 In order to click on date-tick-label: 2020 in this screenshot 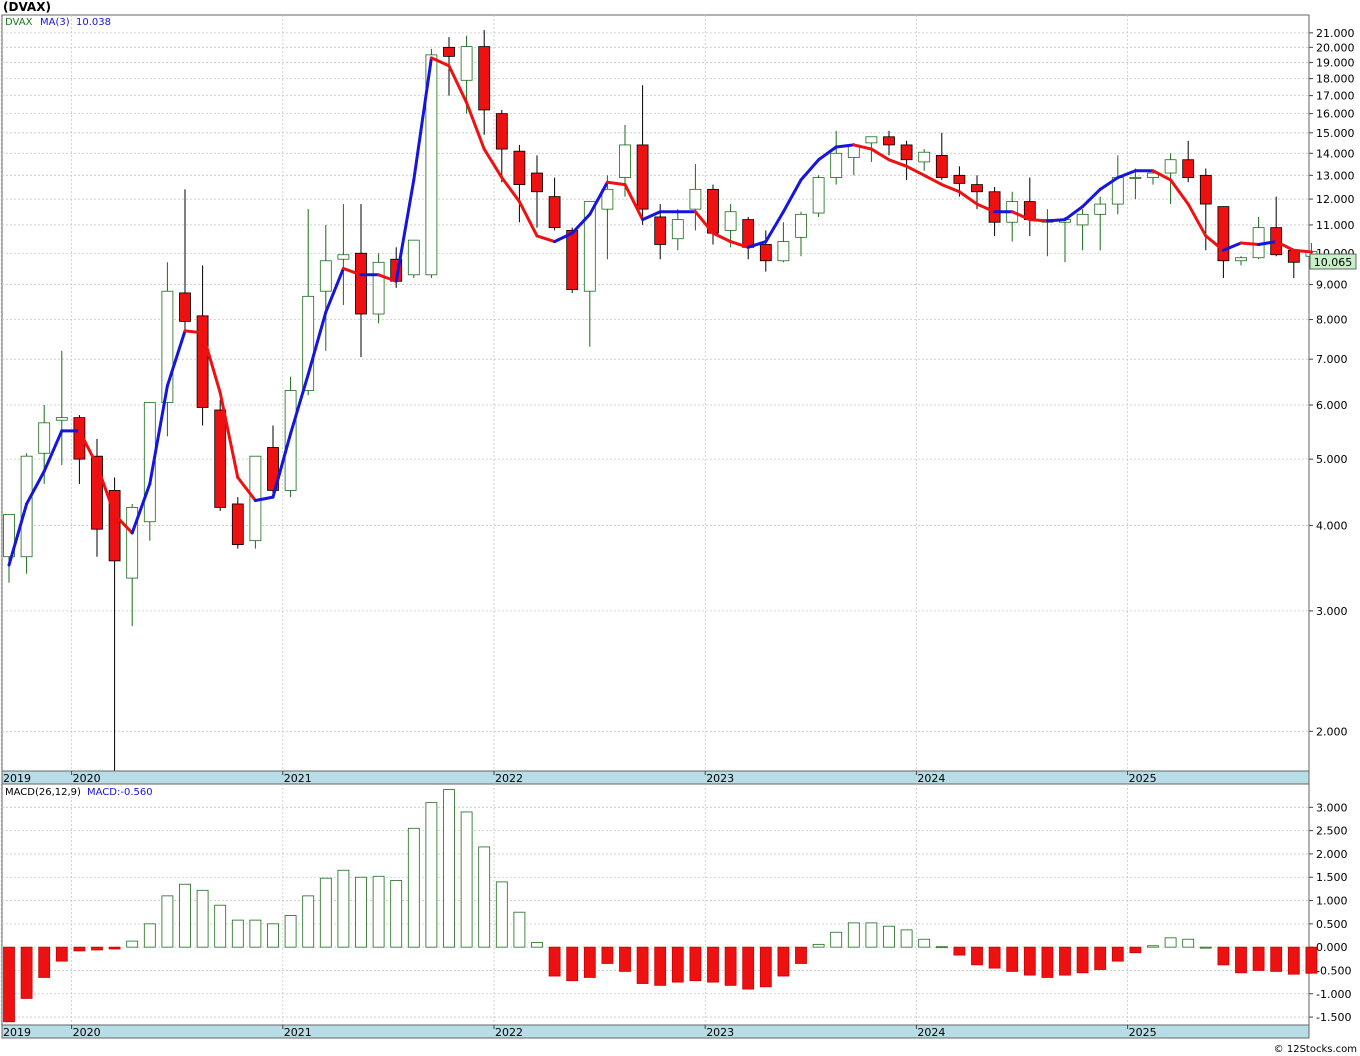, I will do `click(87, 1032)`.